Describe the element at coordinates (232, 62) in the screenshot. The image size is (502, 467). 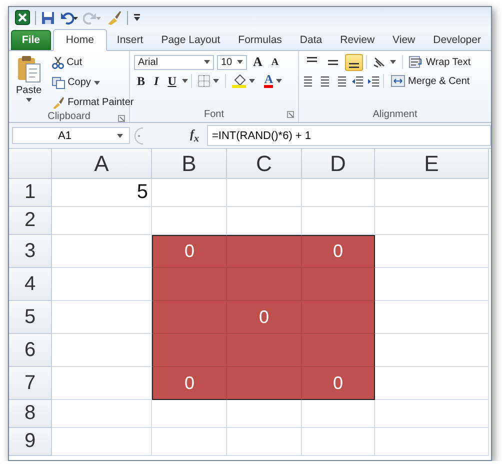
I see `font-size-field: 10` at that location.